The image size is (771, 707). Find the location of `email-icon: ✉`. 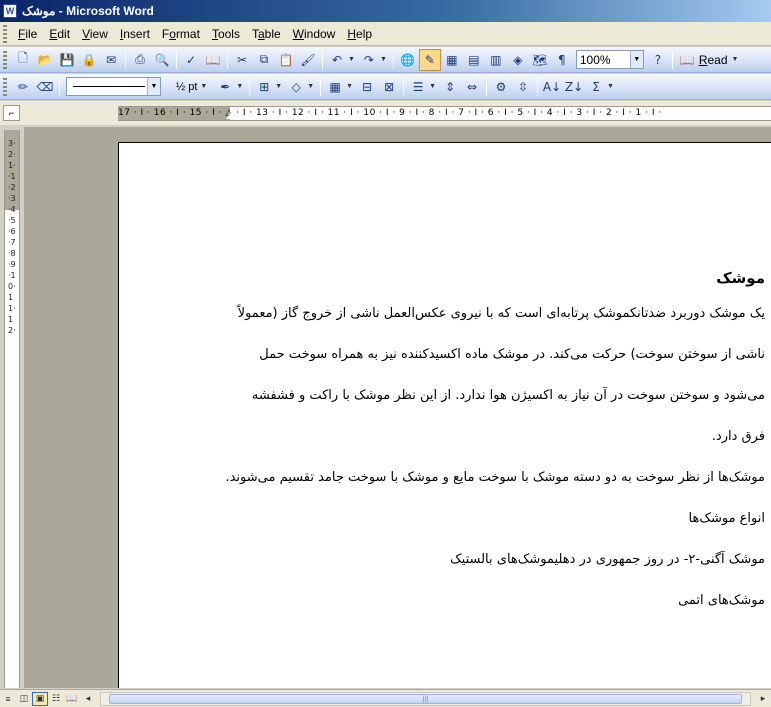

email-icon: ✉ is located at coordinates (111, 60).